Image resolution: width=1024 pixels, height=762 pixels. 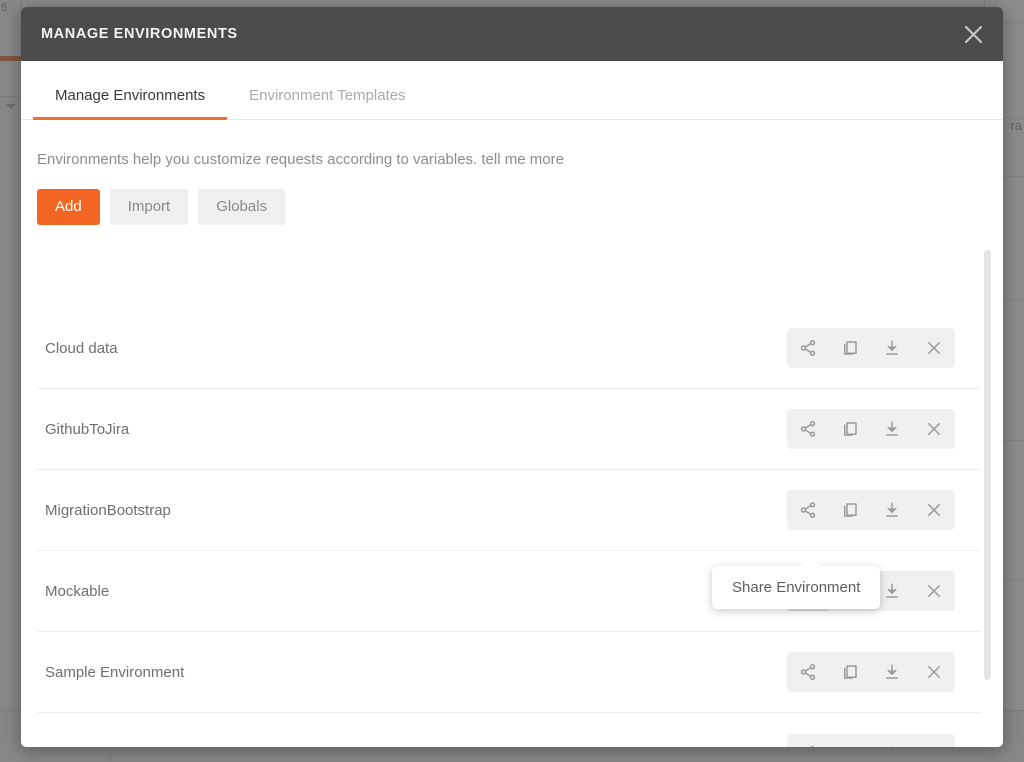 I want to click on close-icon, so click(x=973, y=34).